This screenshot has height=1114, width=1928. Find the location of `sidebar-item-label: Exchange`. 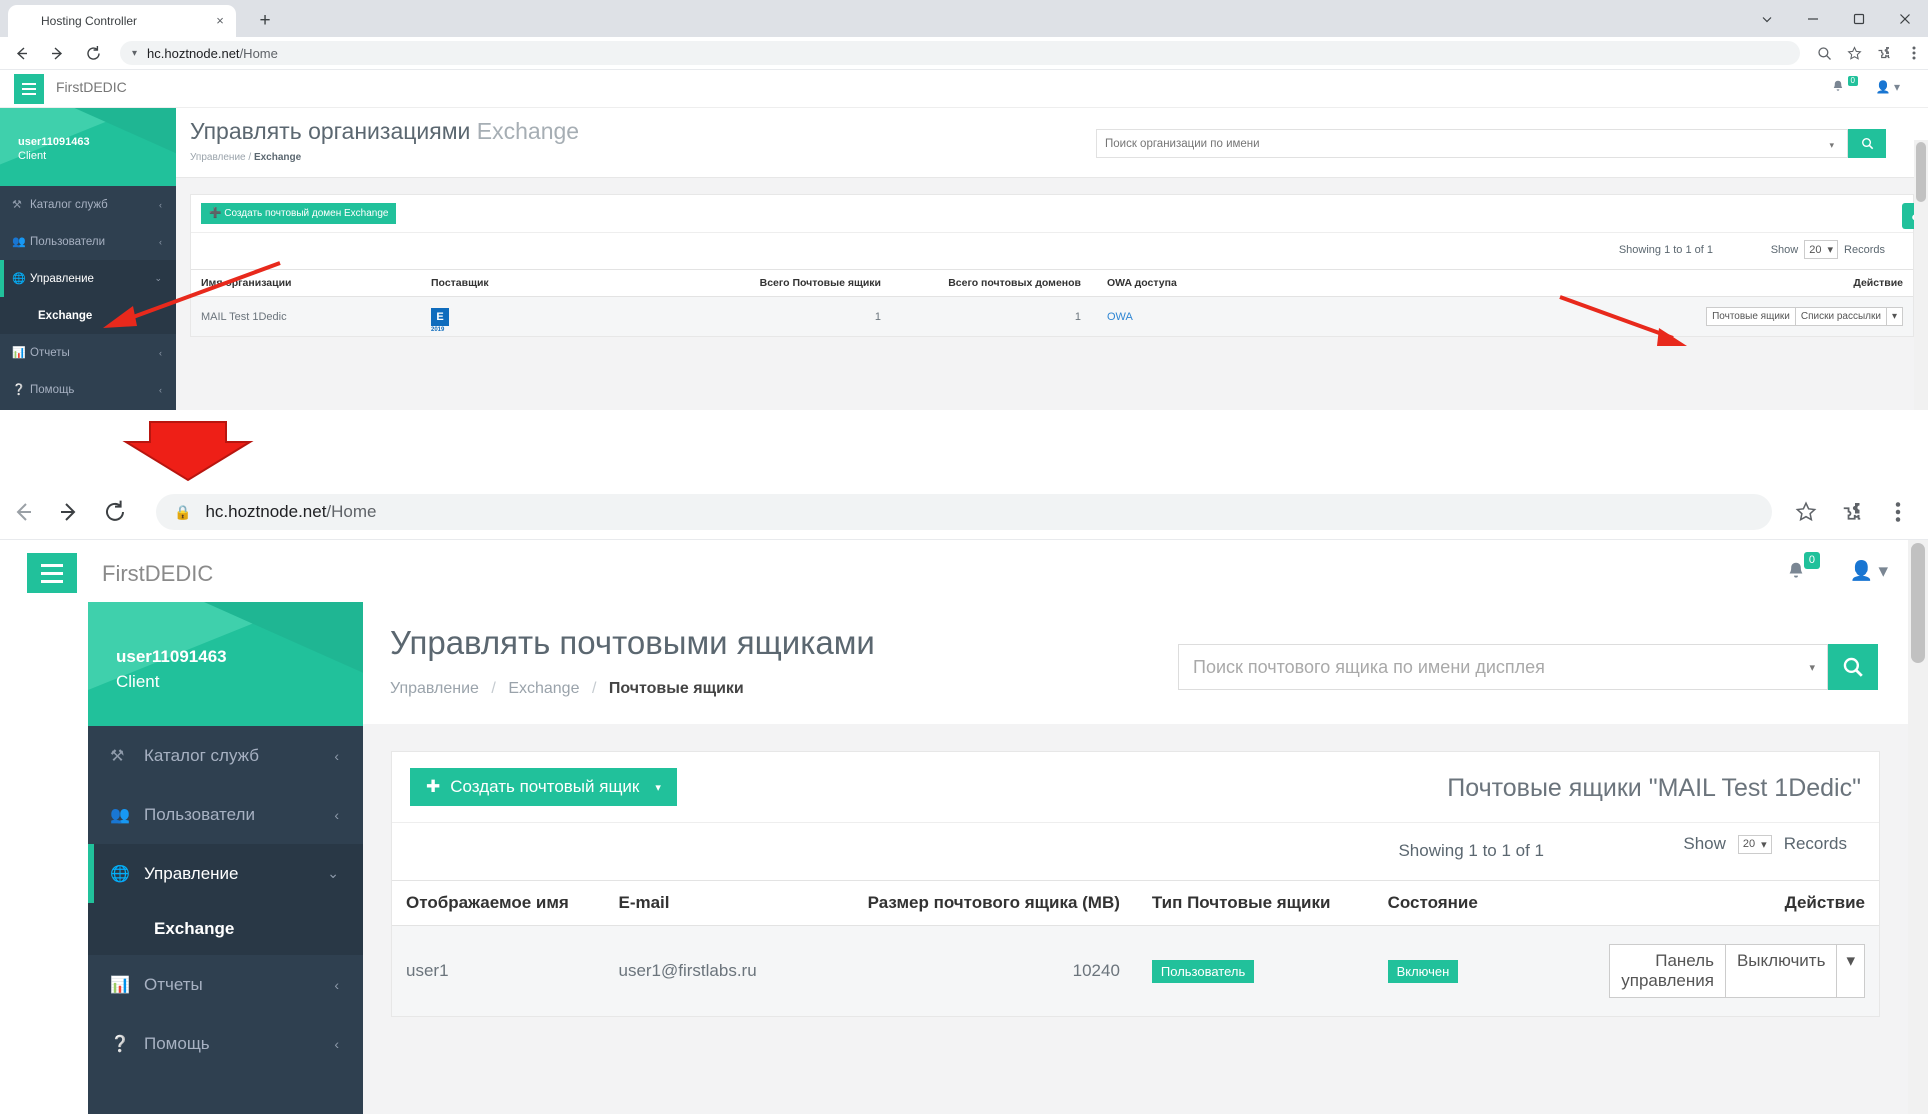

sidebar-item-label: Exchange is located at coordinates (65, 315).